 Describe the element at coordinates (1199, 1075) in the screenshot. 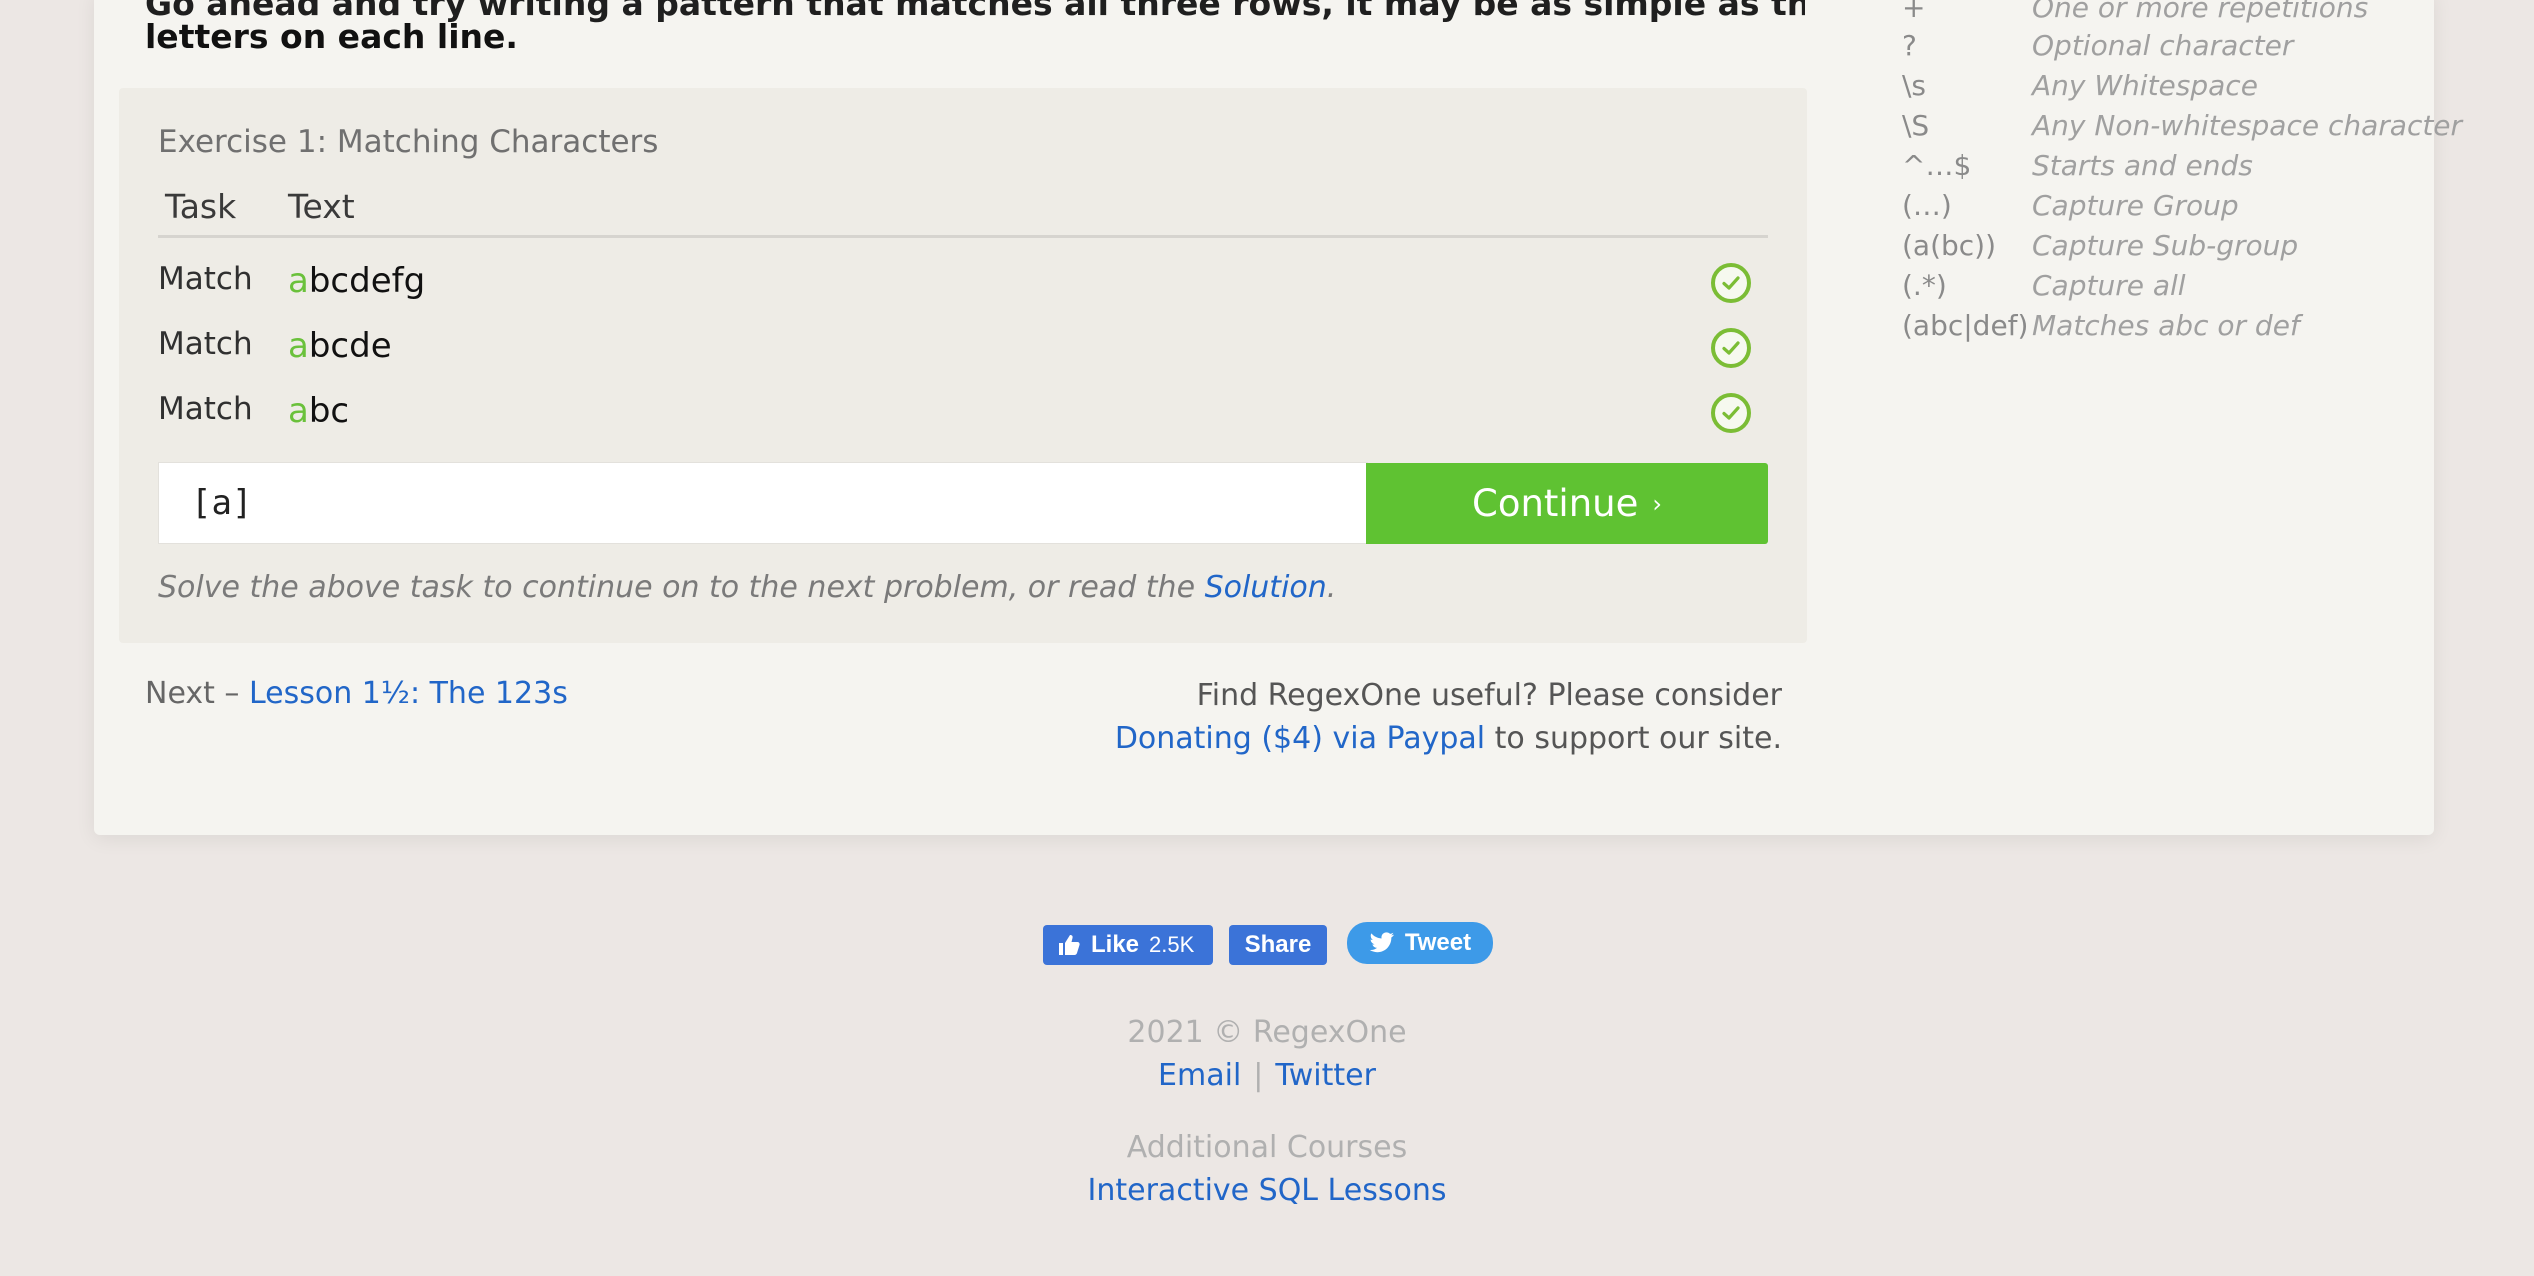

I see `email-link: Email` at that location.